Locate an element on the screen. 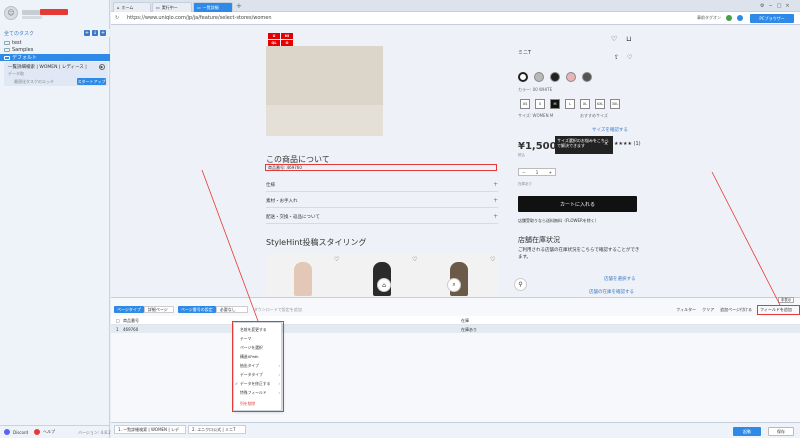 The image size is (800, 438). tab-home: ⌂ ホーム is located at coordinates (132, 7).